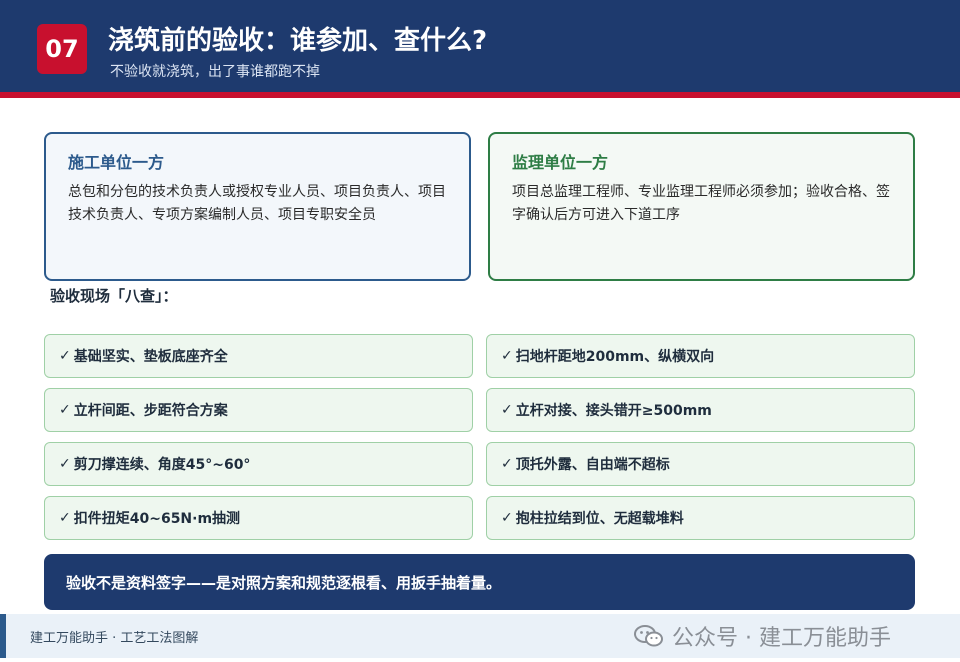 The height and width of the screenshot is (662, 960). What do you see at coordinates (615, 357) in the screenshot?
I see `check-item-text: 扫地杆距地200mm、纵横双向` at bounding box center [615, 357].